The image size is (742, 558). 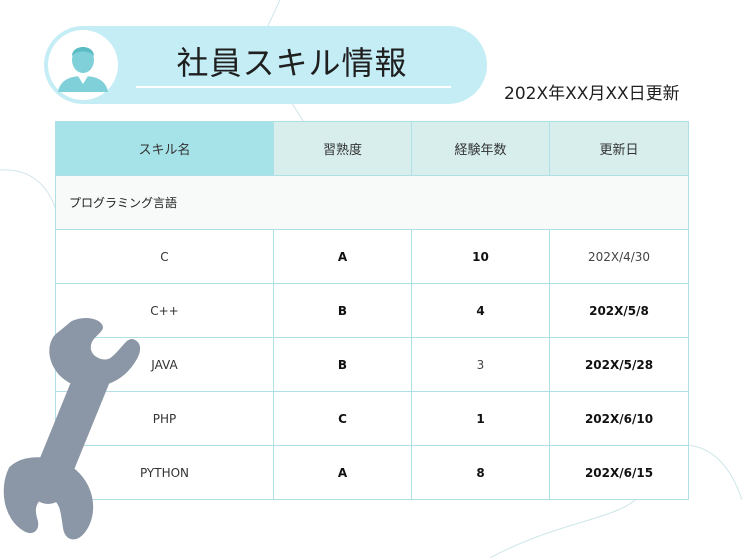 I want to click on skill-date: 202X/5/8, so click(x=619, y=310).